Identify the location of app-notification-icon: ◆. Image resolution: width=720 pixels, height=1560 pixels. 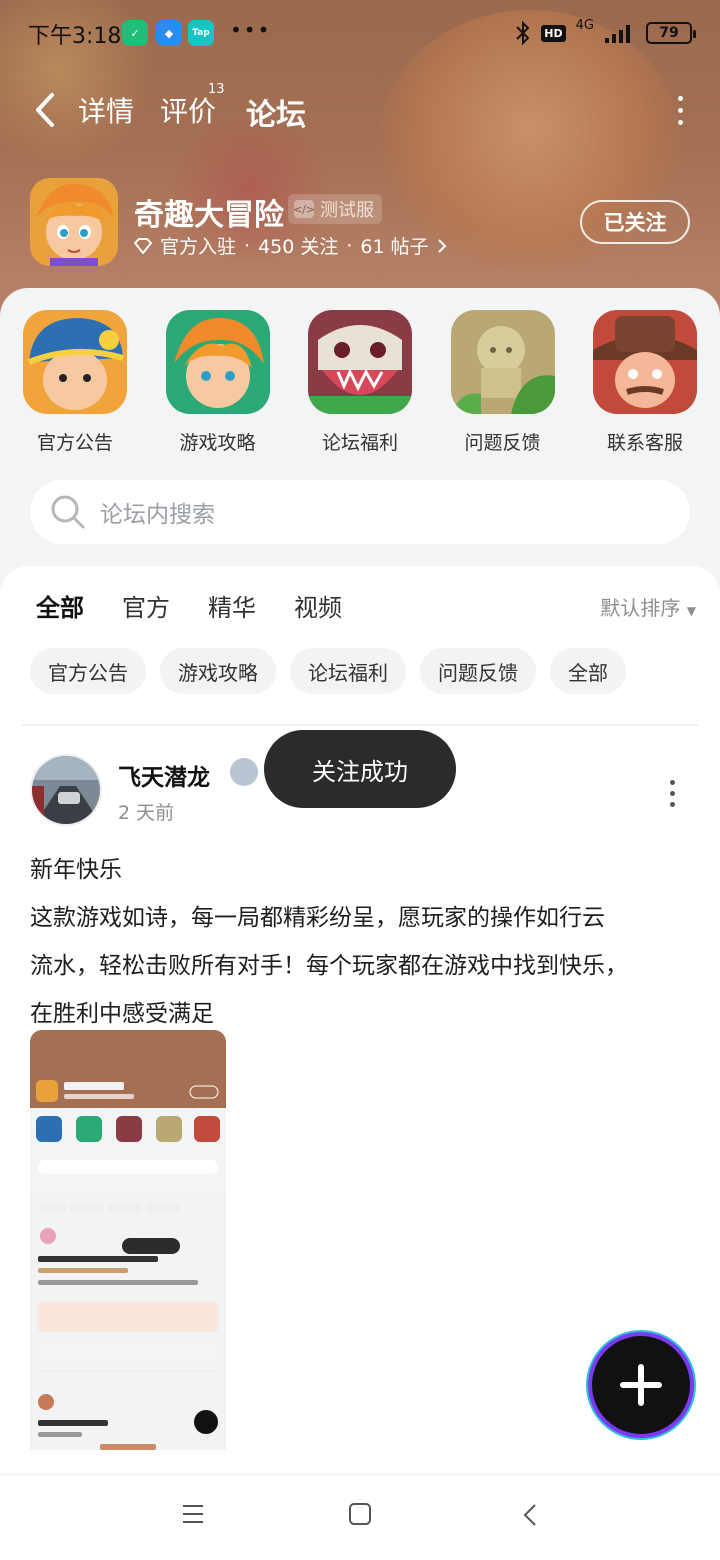
(169, 33).